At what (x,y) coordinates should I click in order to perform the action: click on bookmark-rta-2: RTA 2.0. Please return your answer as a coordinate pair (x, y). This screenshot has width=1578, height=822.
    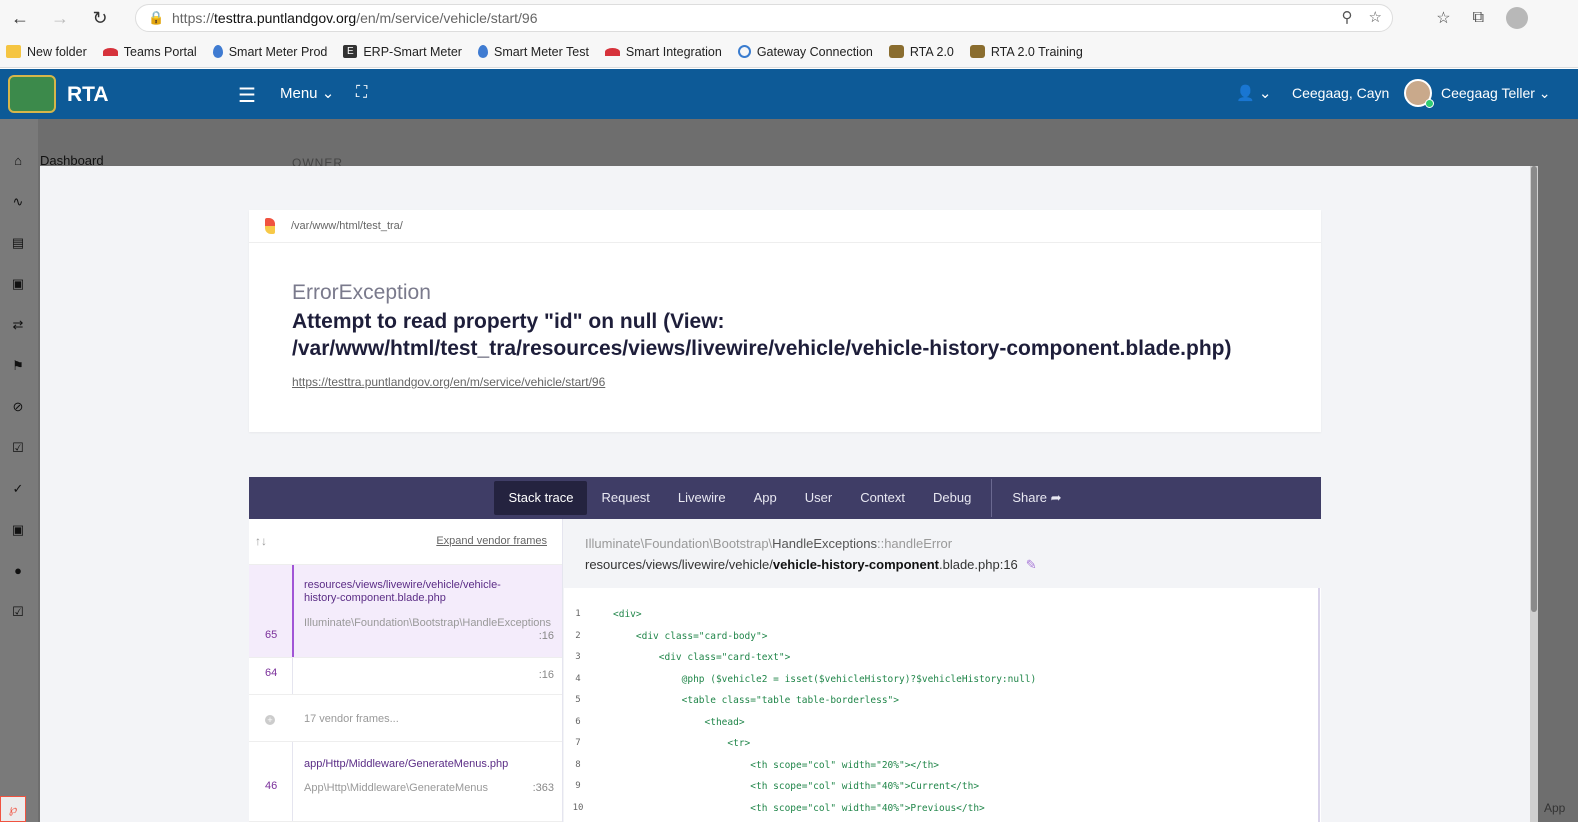
    Looking at the image, I should click on (921, 52).